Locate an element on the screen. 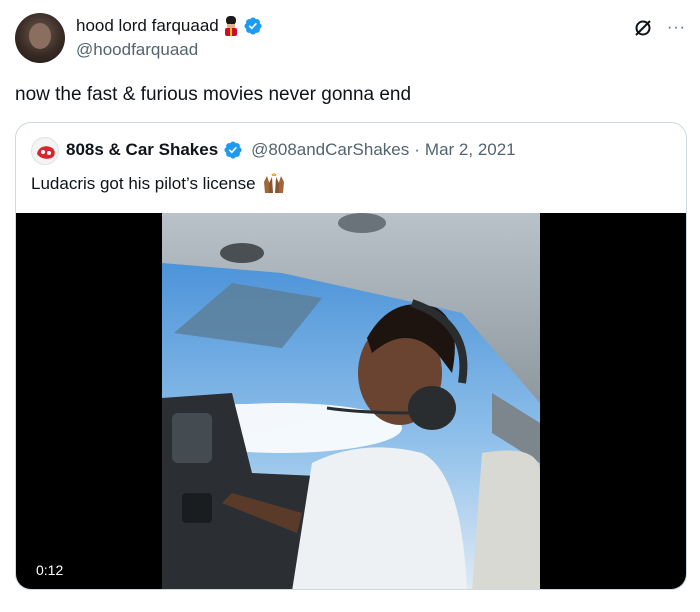  author-name-row: hood lord farquaad is located at coordinates (169, 26).